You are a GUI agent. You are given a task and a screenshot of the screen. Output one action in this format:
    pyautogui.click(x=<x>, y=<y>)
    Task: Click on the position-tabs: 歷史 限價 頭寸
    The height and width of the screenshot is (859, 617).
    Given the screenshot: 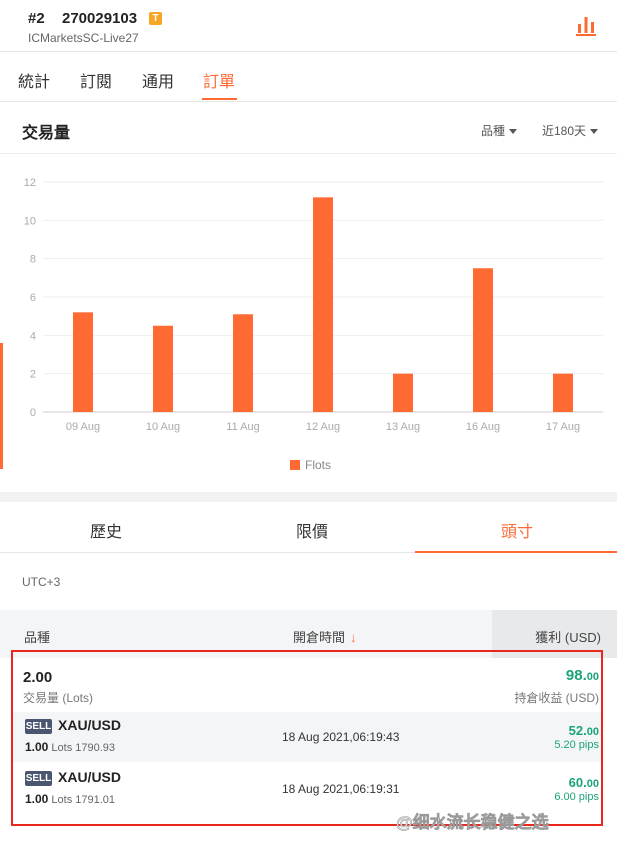 What is the action you would take?
    pyautogui.click(x=308, y=527)
    